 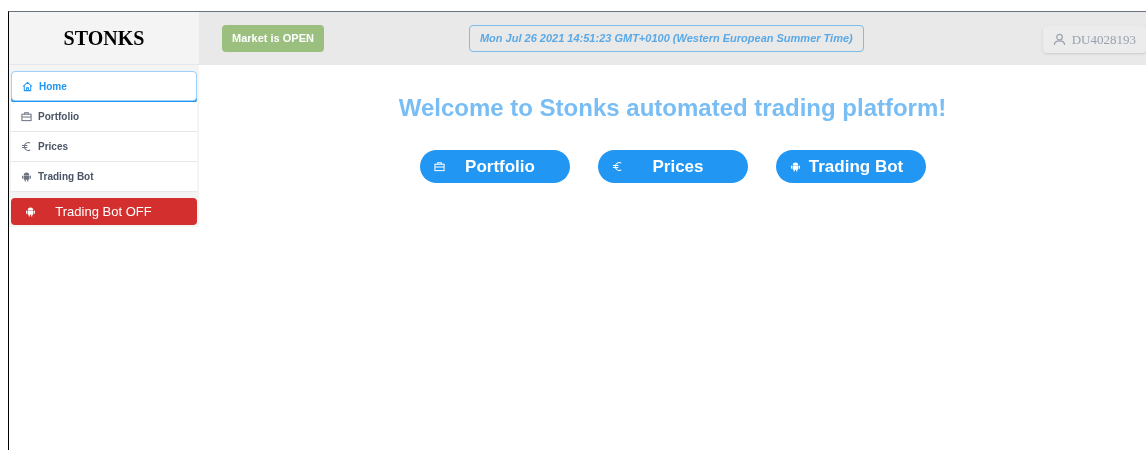 What do you see at coordinates (1059, 39) in the screenshot?
I see `user-icon` at bounding box center [1059, 39].